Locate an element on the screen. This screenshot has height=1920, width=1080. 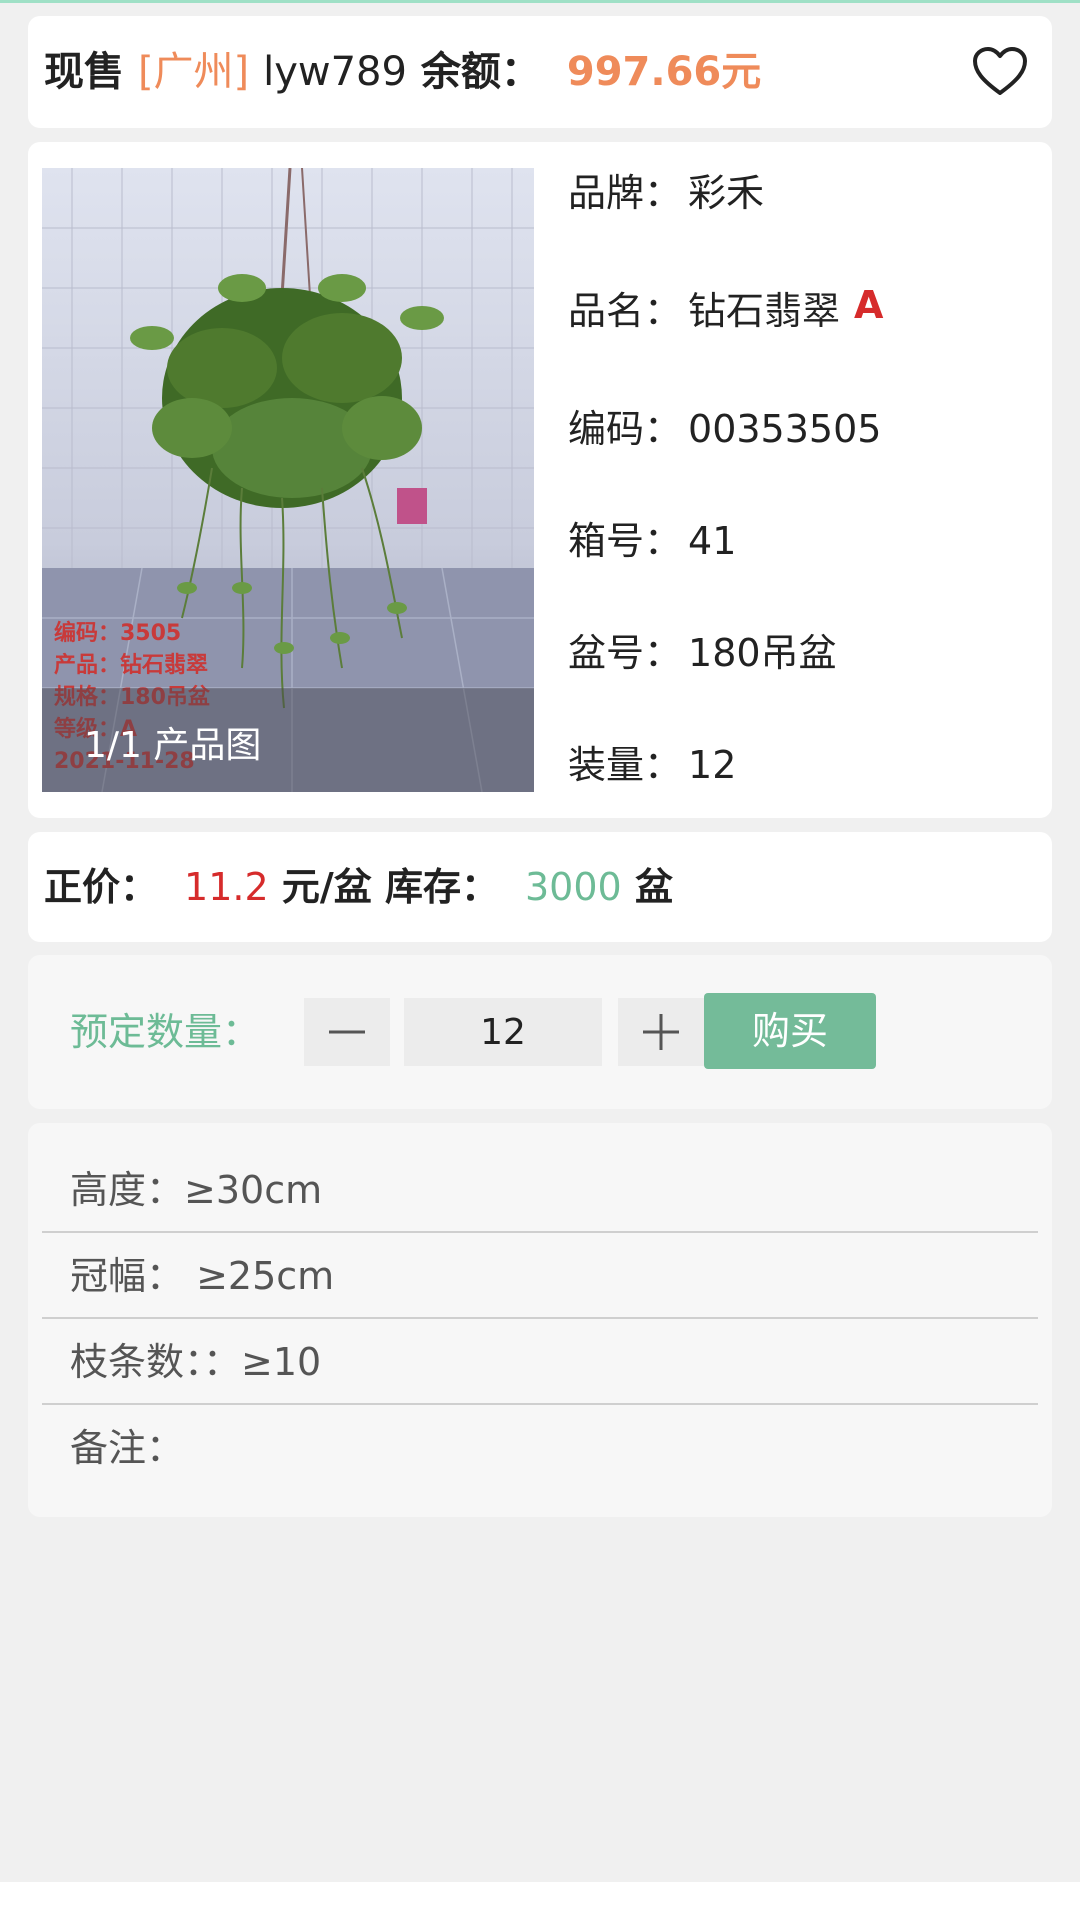
attr-value: ≥25cm is located at coordinates (259, 1276).